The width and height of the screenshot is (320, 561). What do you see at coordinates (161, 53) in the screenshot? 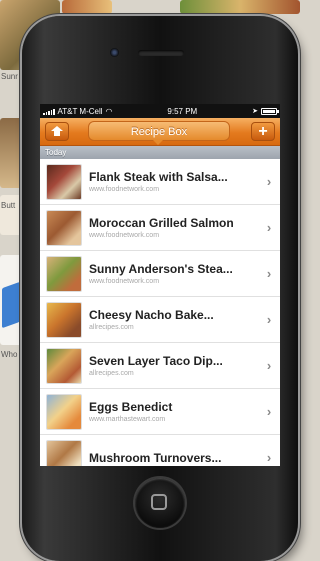
I see `earpiece-speaker` at bounding box center [161, 53].